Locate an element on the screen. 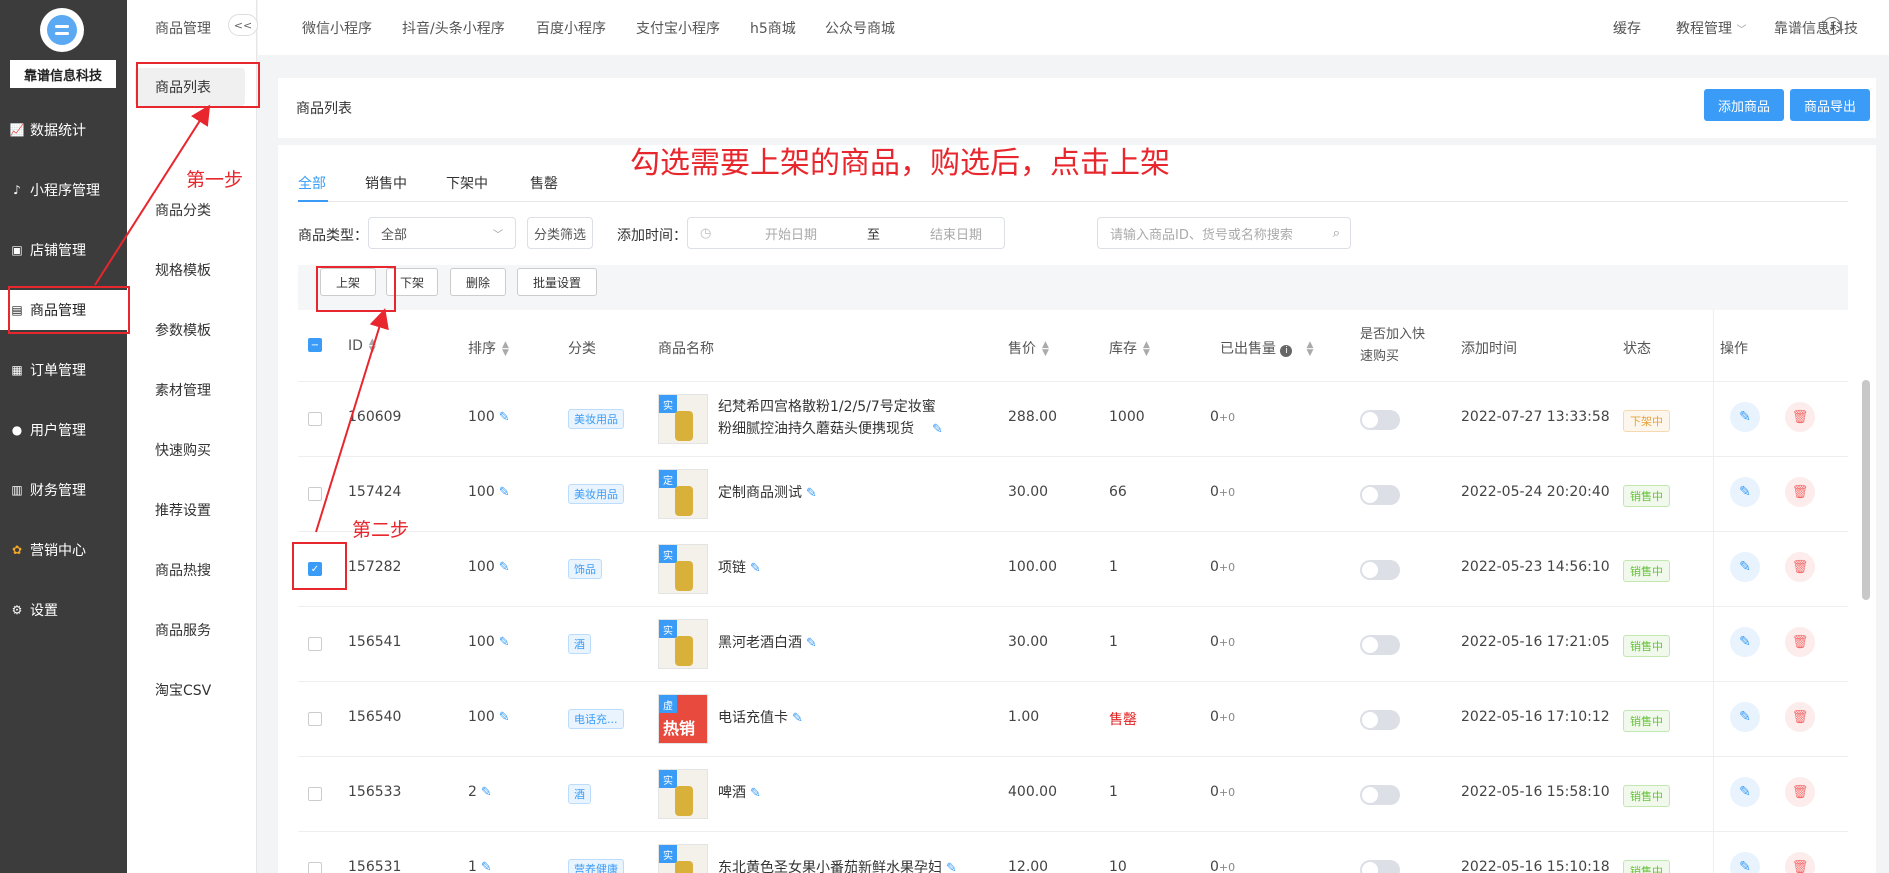 This screenshot has height=873, width=1889. date-range-picker: ◷ 开始日期 至 结束日期 is located at coordinates (846, 233).